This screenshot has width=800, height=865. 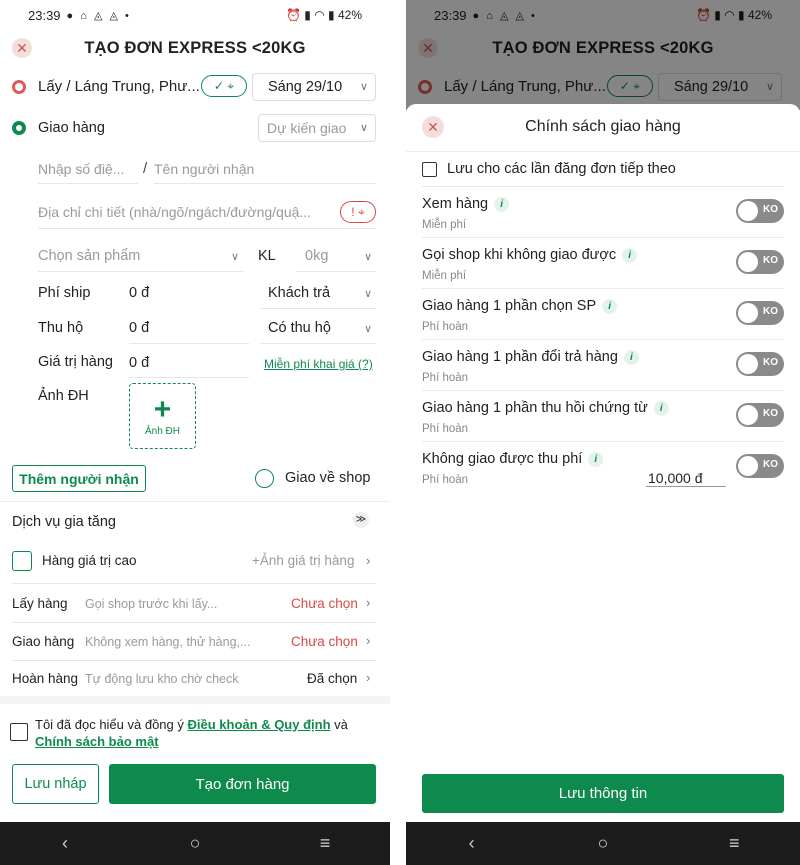 What do you see at coordinates (61, 328) in the screenshot?
I see `cod-label: Thu hộ` at bounding box center [61, 328].